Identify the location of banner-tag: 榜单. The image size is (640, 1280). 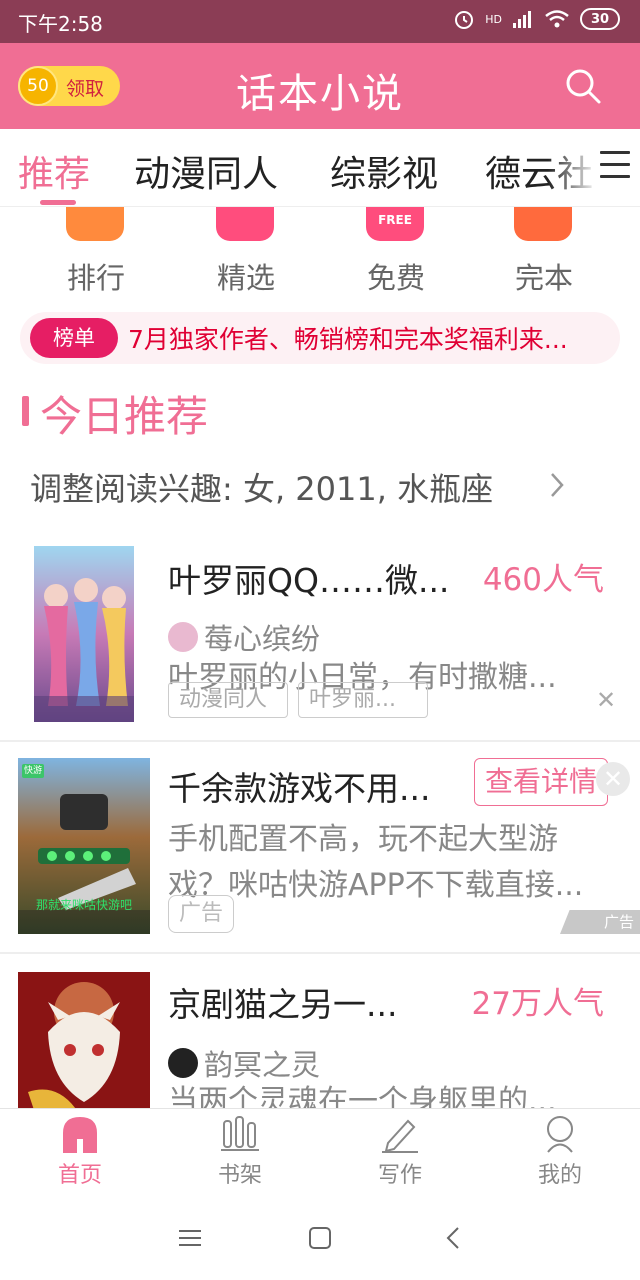
(74, 338).